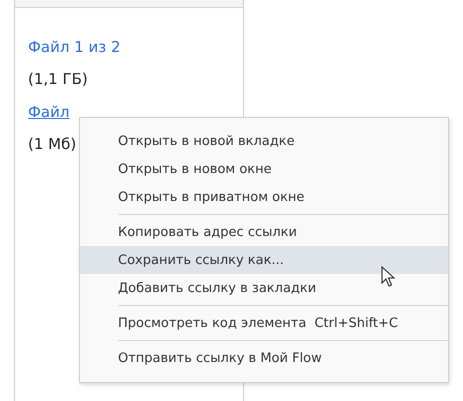 The width and height of the screenshot is (463, 401). I want to click on menu-item-label: Открыть в новом окне, so click(195, 169).